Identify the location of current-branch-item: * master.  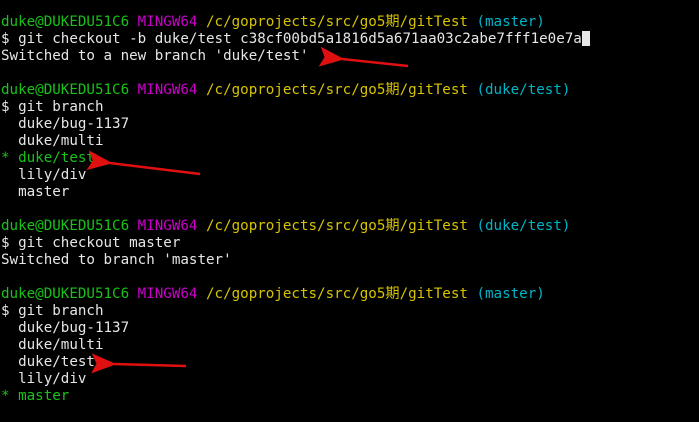
(35, 396).